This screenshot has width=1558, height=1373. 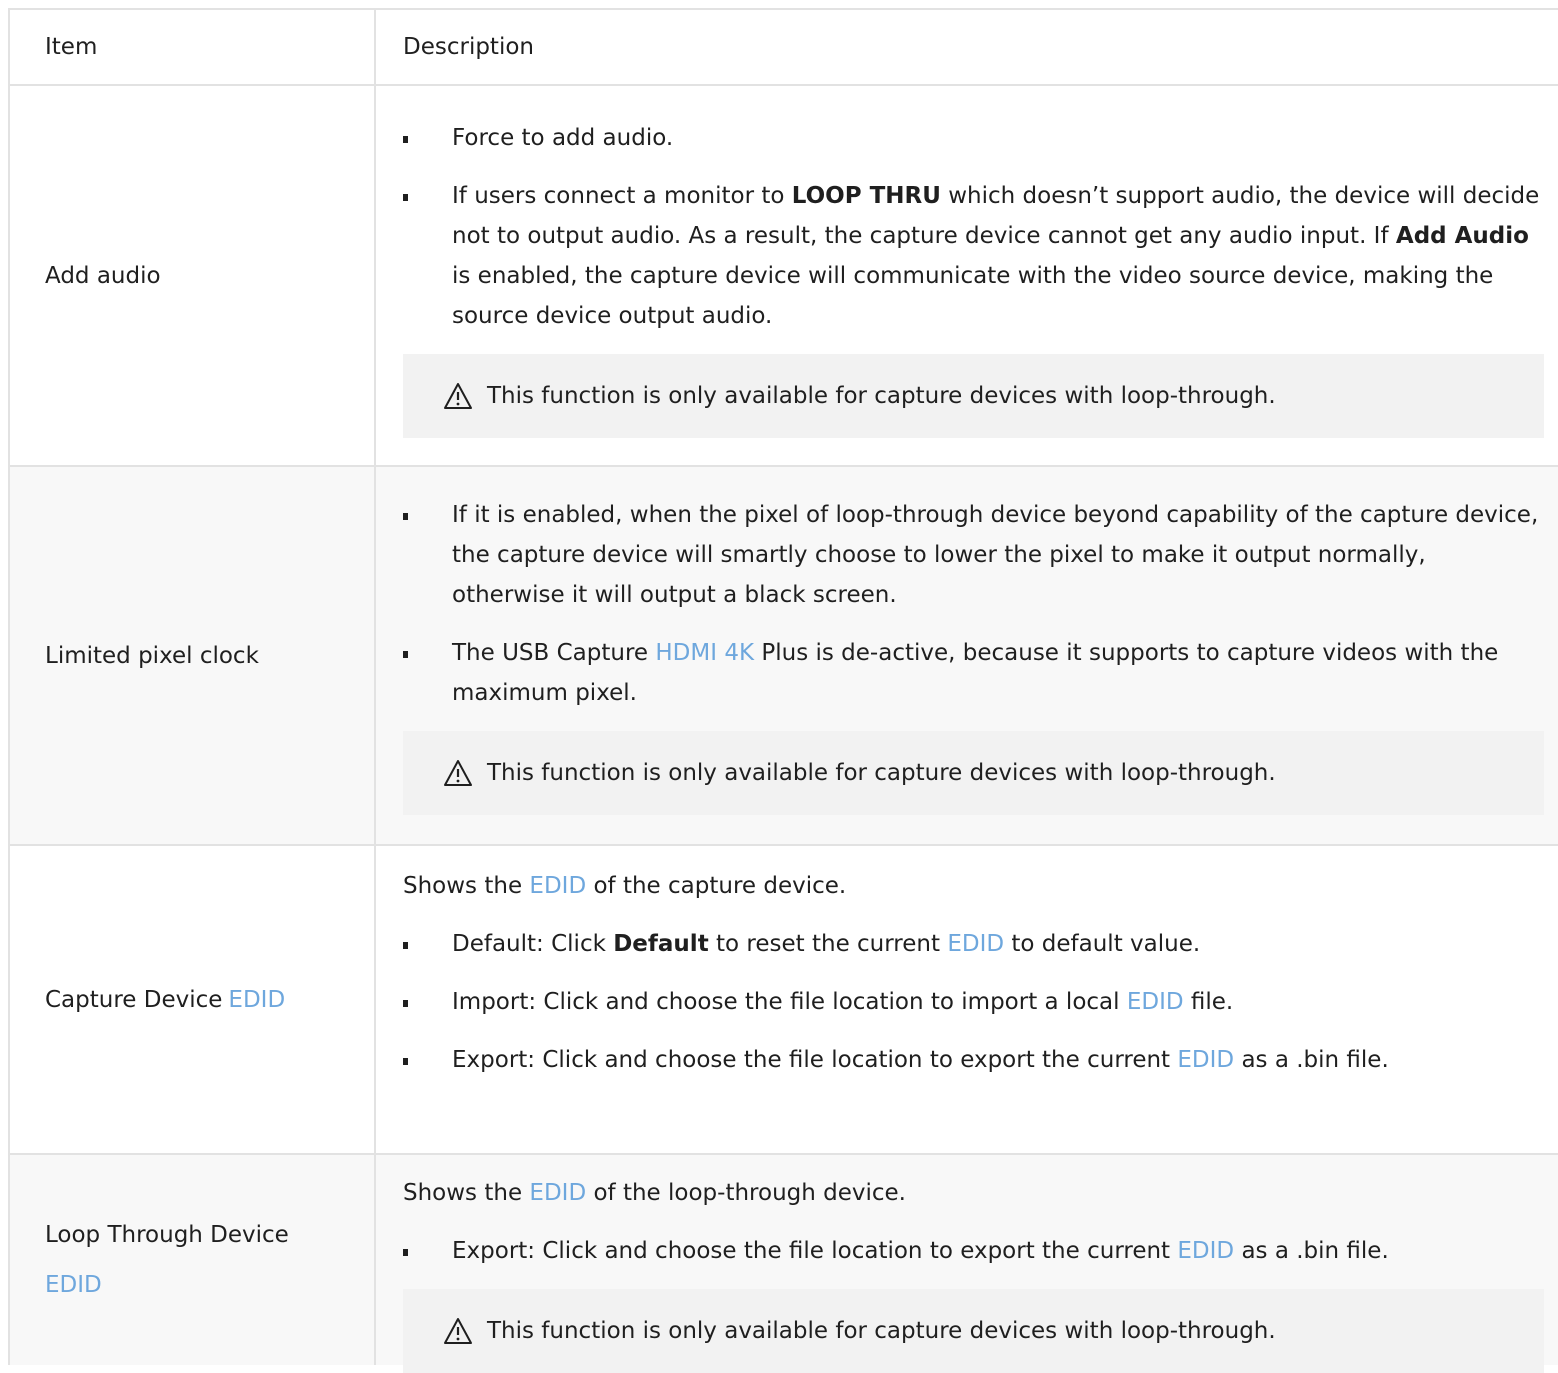 What do you see at coordinates (973, 138) in the screenshot?
I see `list-item: Force to add audio.` at bounding box center [973, 138].